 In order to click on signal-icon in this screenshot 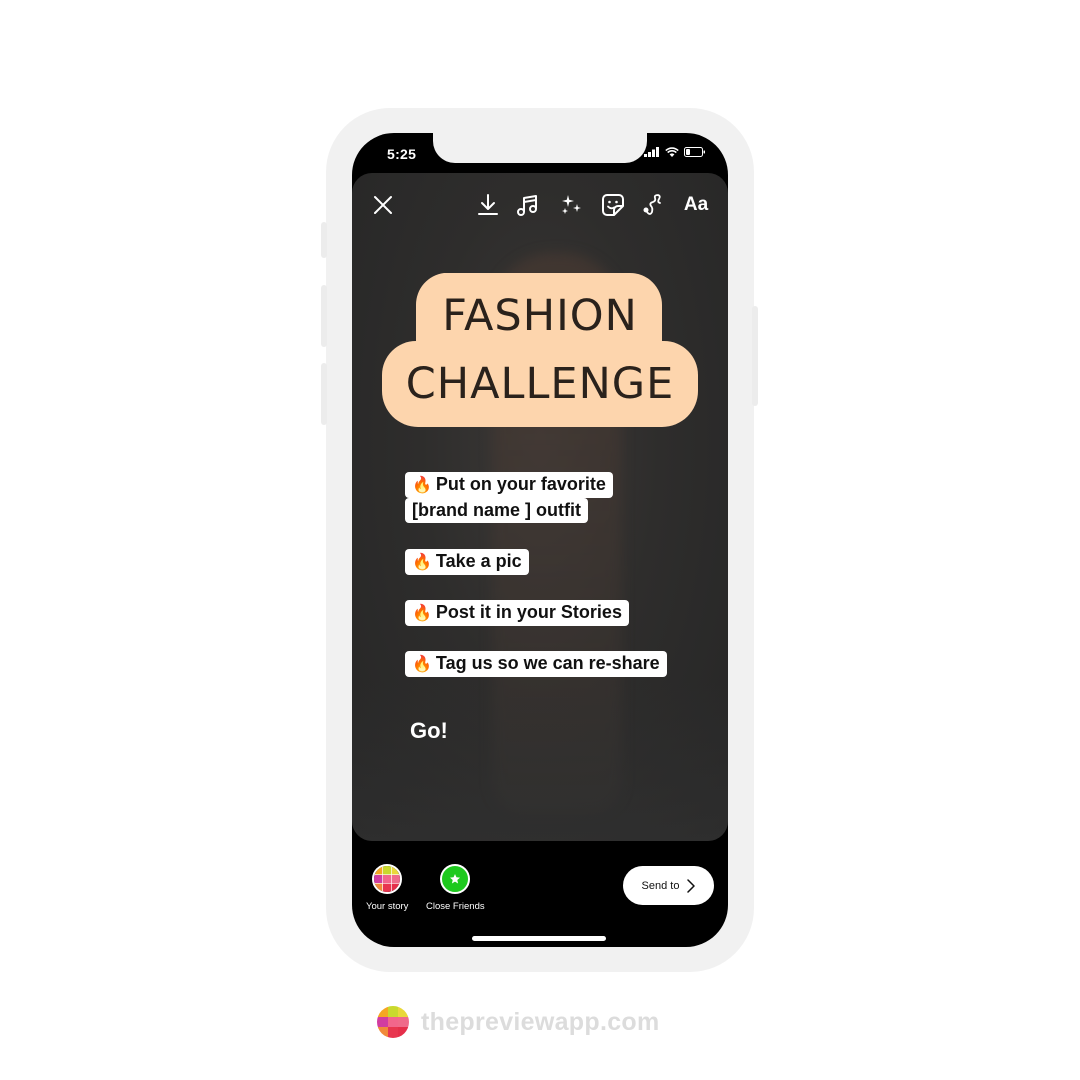, I will do `click(651, 152)`.